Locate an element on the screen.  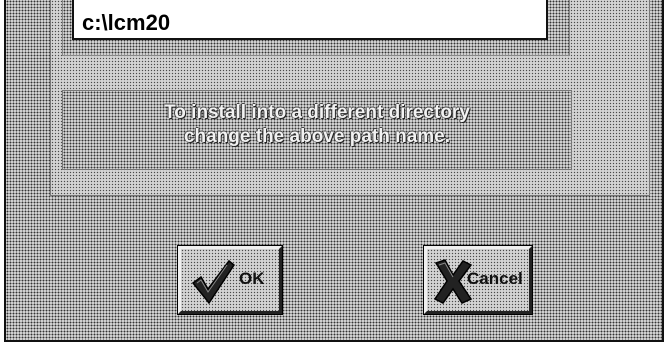
cancel-button: Cancel is located at coordinates (478, 280).